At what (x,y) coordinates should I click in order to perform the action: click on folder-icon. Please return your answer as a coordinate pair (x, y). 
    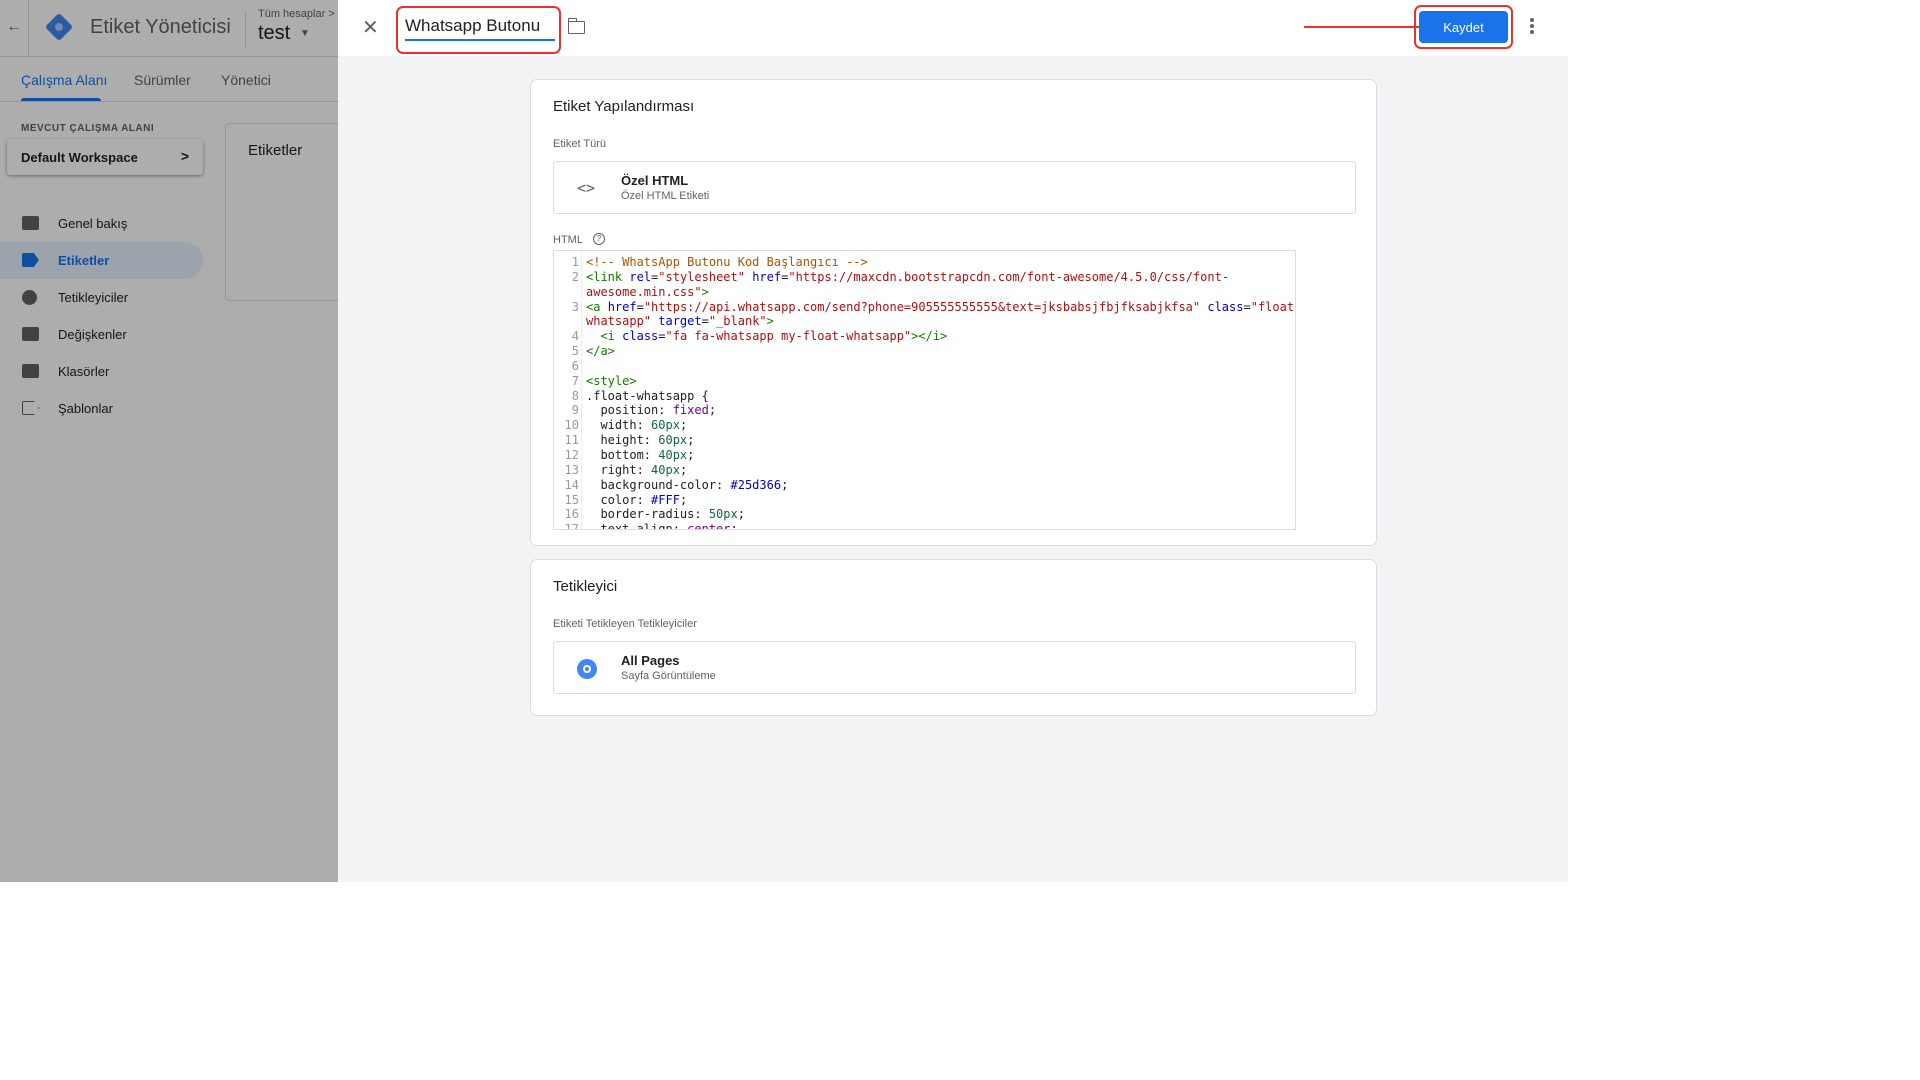
    Looking at the image, I should click on (576, 26).